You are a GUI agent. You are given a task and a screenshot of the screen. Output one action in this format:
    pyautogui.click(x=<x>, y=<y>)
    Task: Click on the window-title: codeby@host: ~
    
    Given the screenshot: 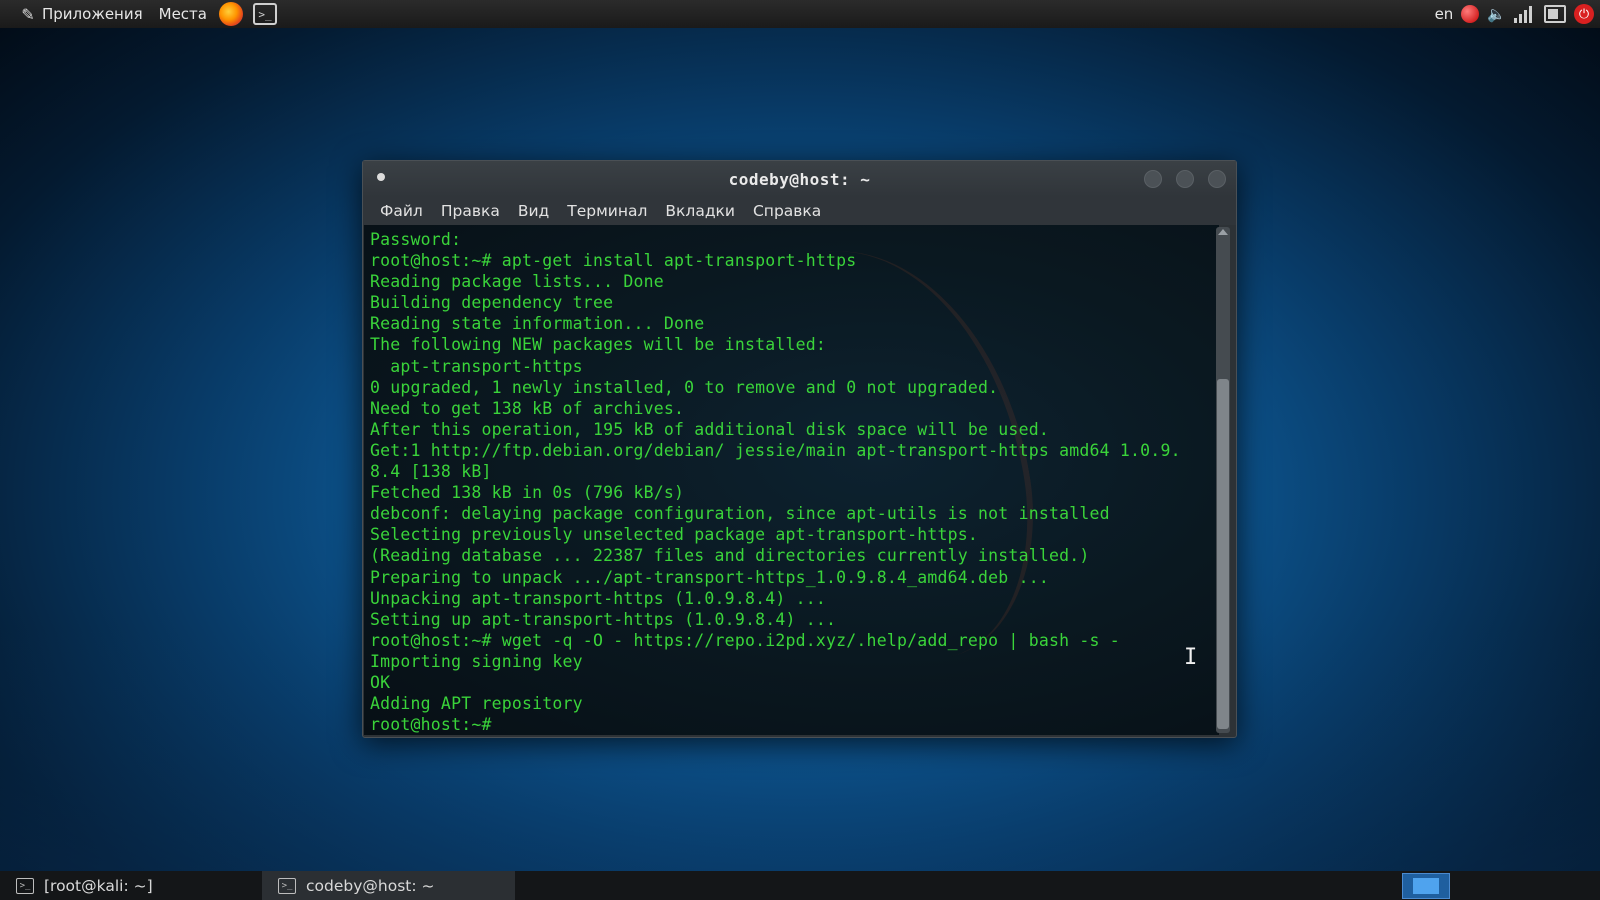 What is the action you would take?
    pyautogui.click(x=799, y=179)
    